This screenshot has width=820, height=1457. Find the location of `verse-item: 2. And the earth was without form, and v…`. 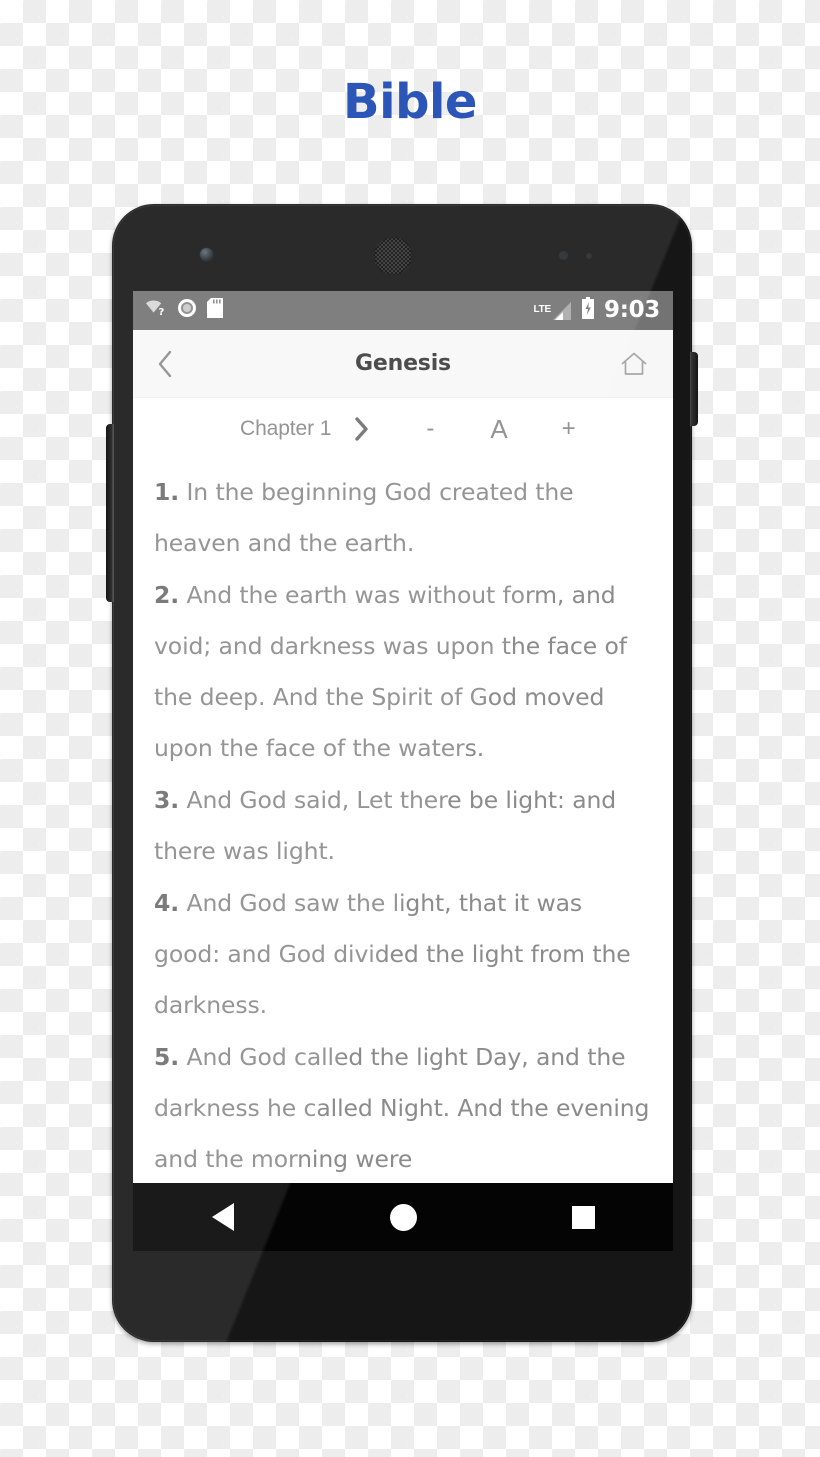

verse-item: 2. And the earth was without form, and v… is located at coordinates (402, 672).